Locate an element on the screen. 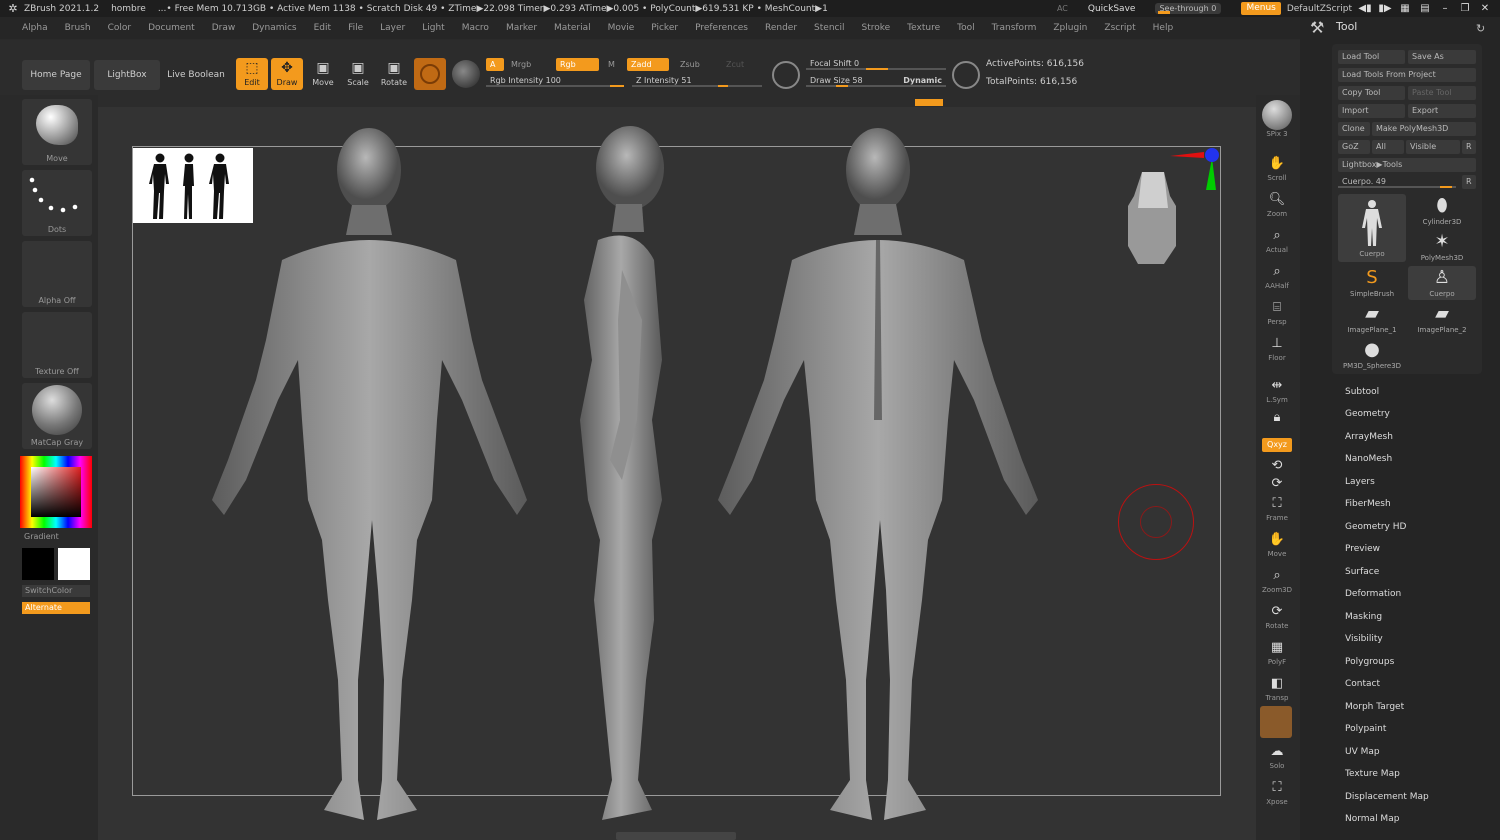 This screenshot has width=1500, height=840. tool-thumb-imageplane1: ▰ ImagePlane_1 is located at coordinates (1372, 319).